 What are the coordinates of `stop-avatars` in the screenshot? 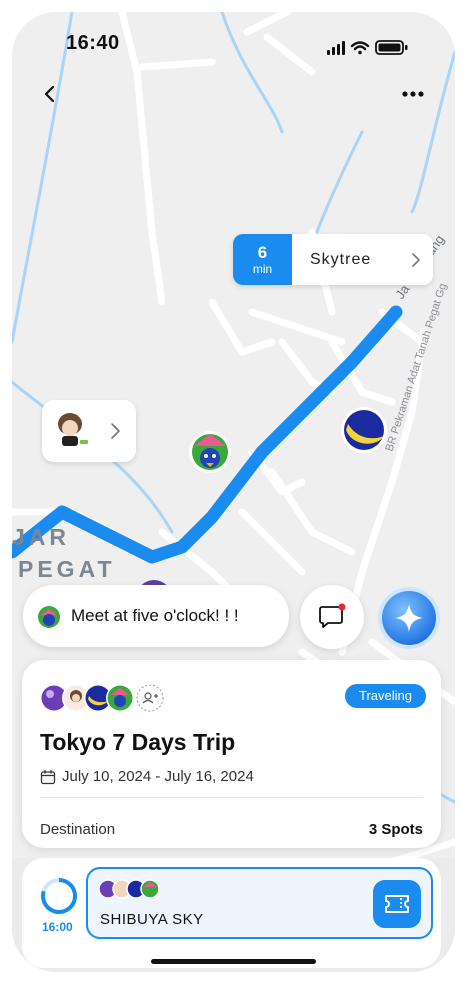 It's located at (129, 889).